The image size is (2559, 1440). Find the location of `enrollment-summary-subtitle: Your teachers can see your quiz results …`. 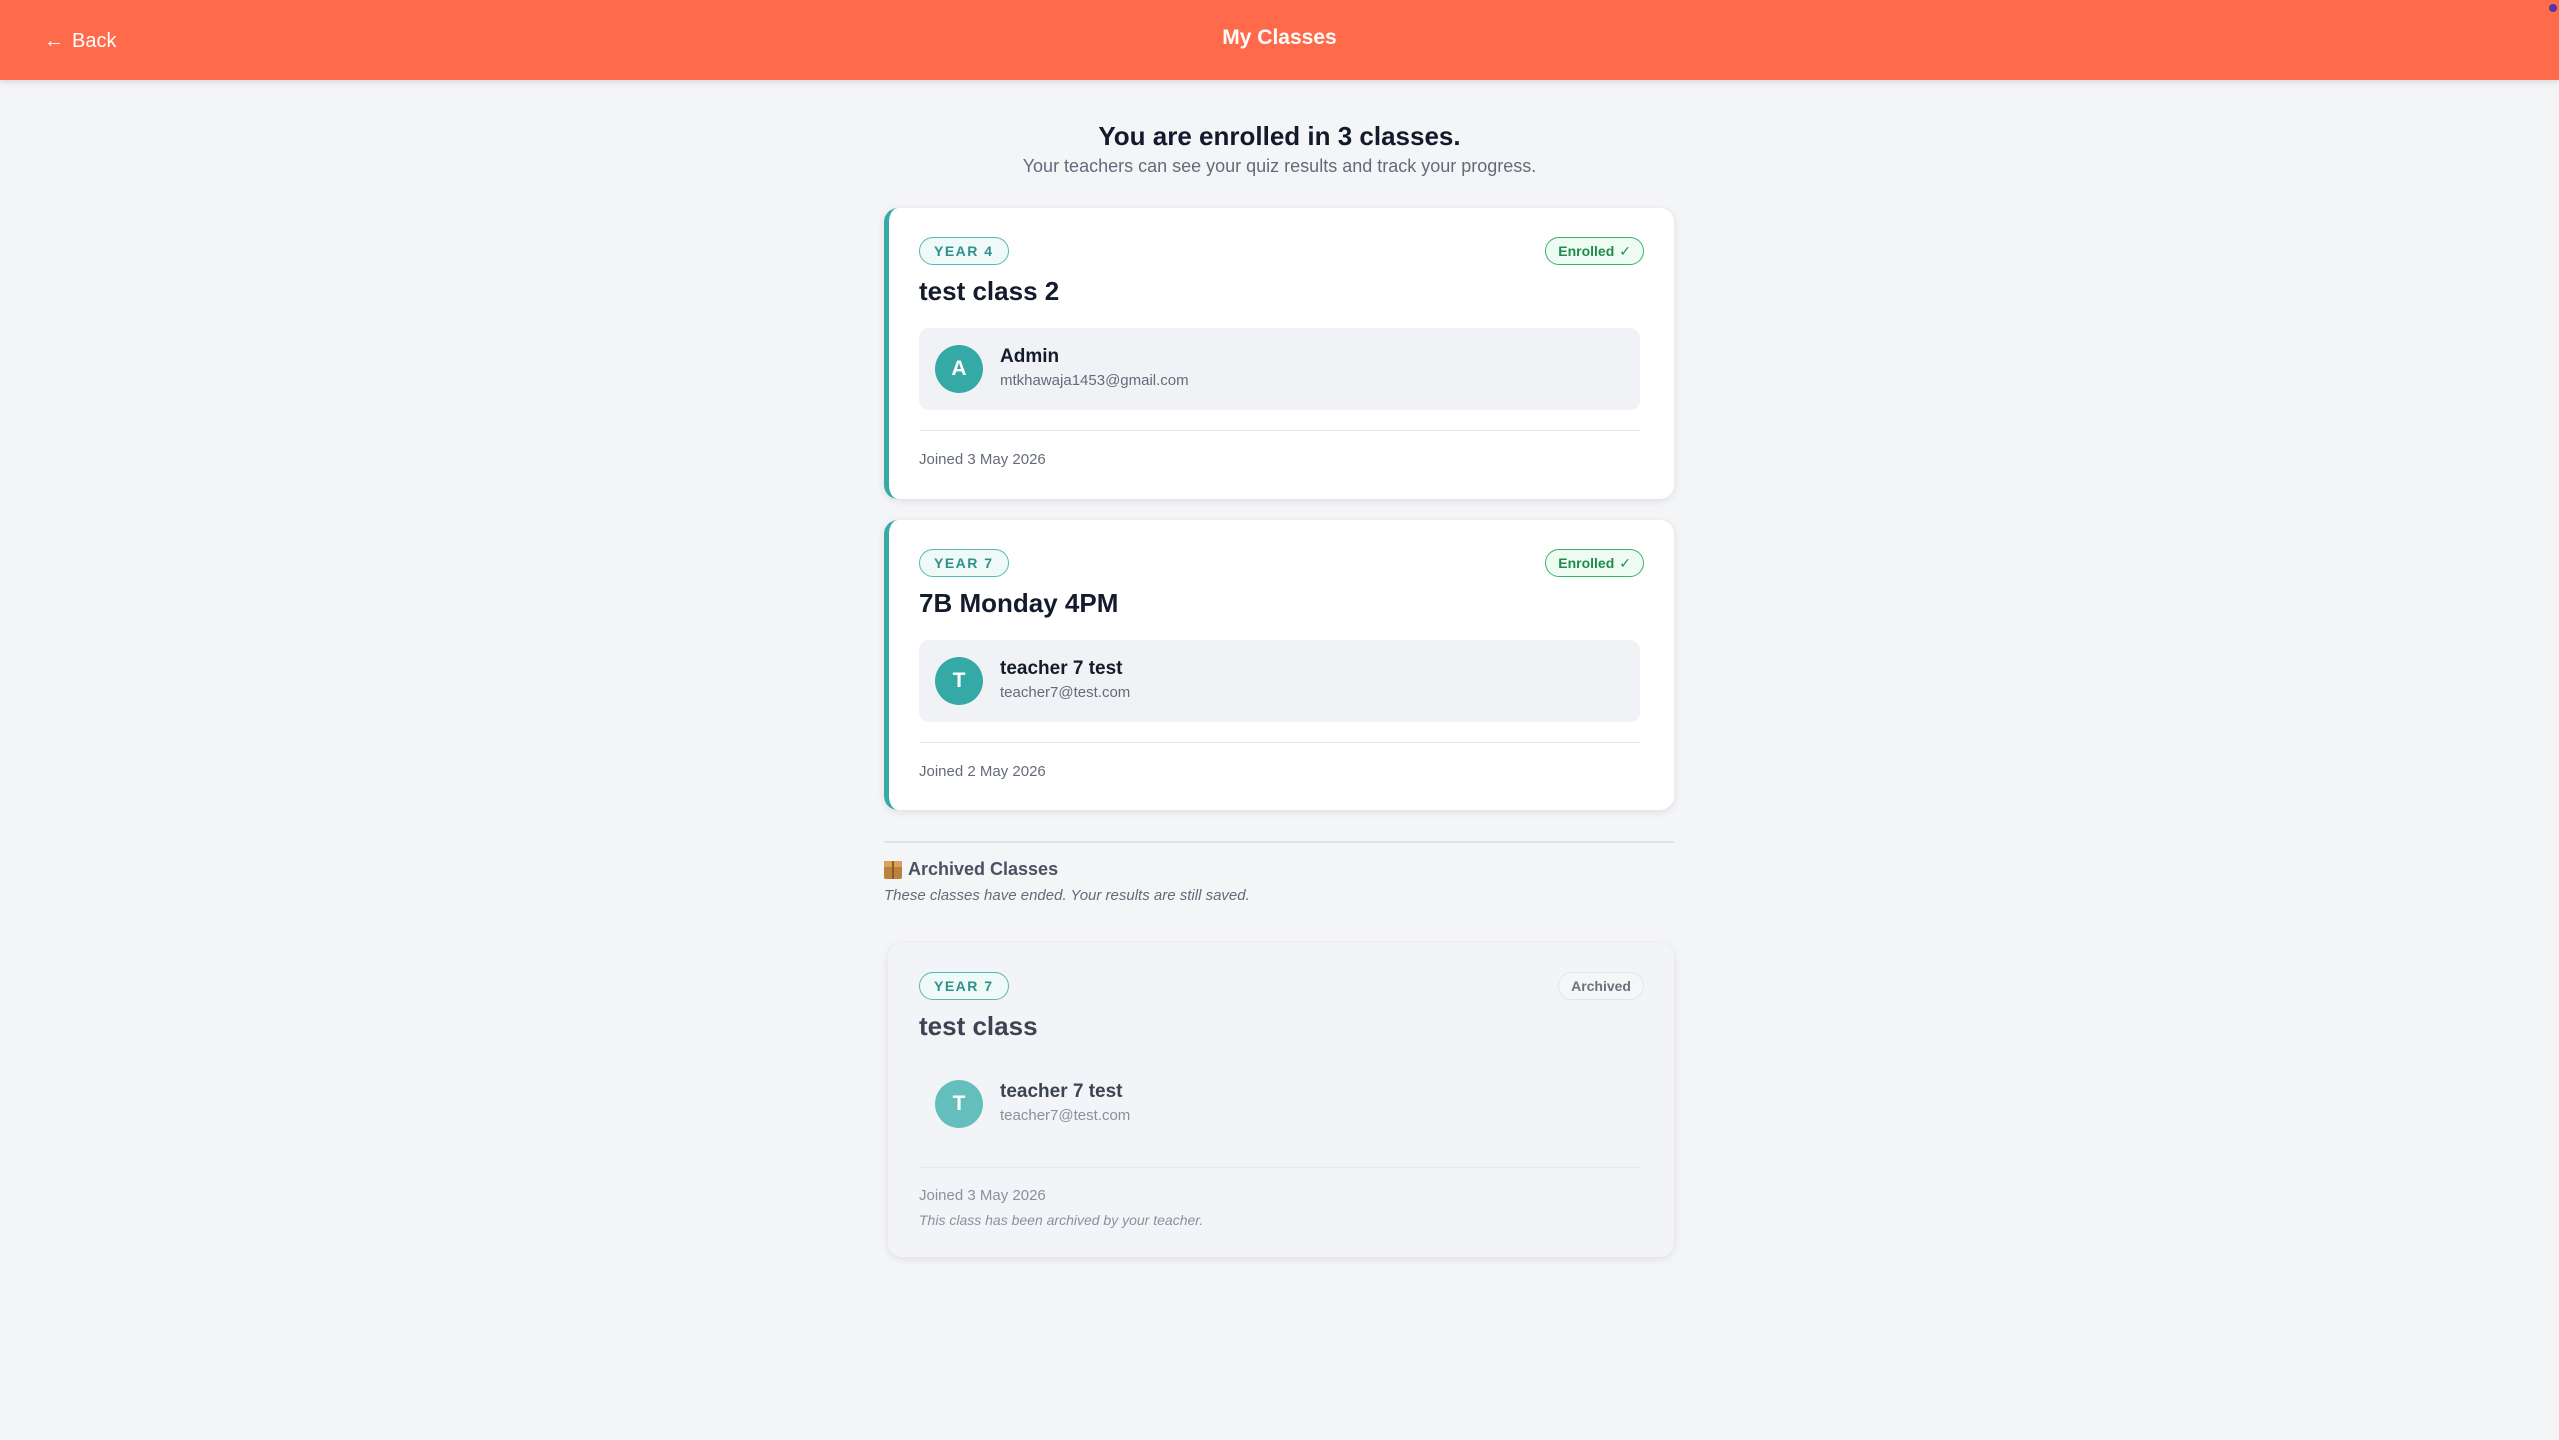

enrollment-summary-subtitle: Your teachers can see your quiz results … is located at coordinates (1279, 166).